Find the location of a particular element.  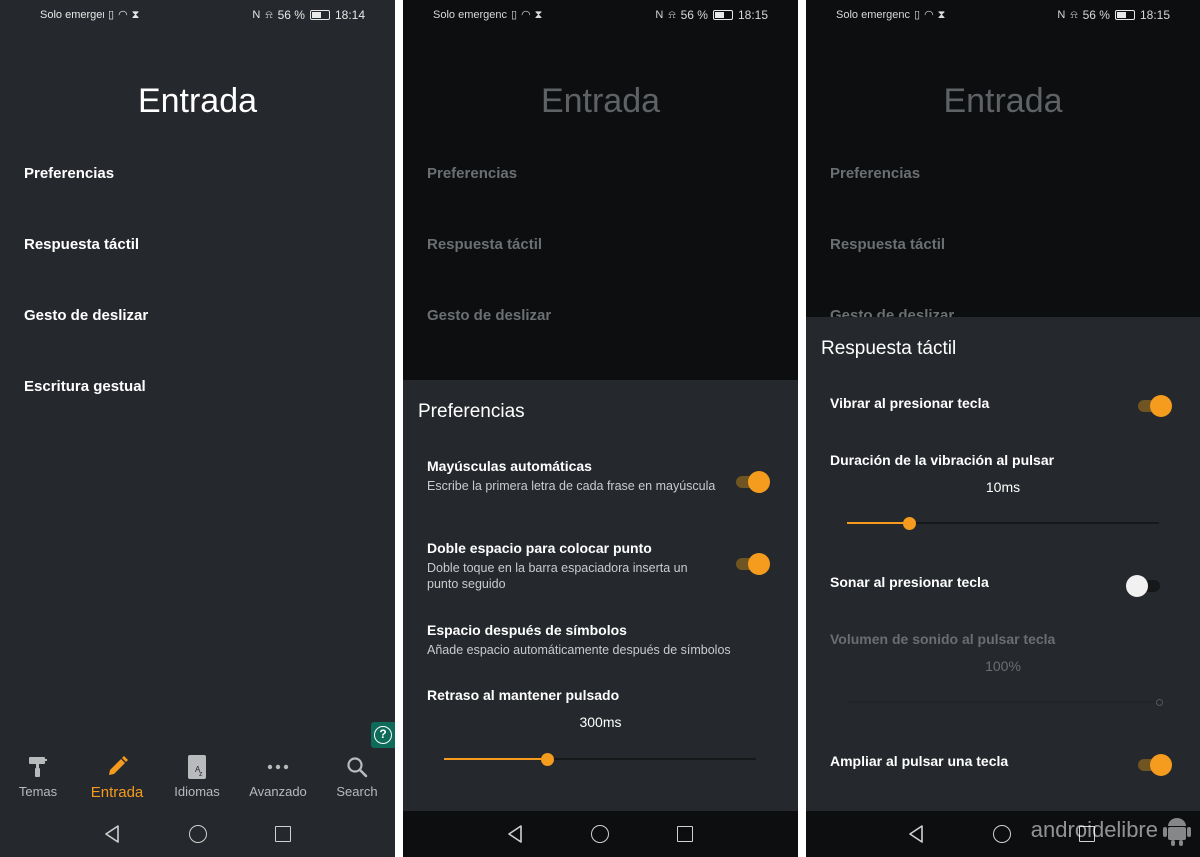

menu-item-escritura-gestual: Escritura gestual is located at coordinates (85, 386).